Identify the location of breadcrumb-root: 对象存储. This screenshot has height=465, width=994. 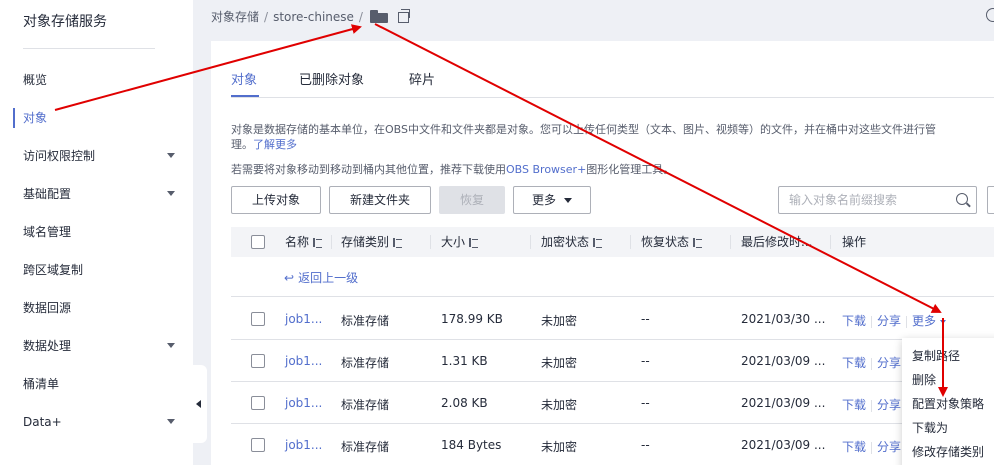
(235, 17).